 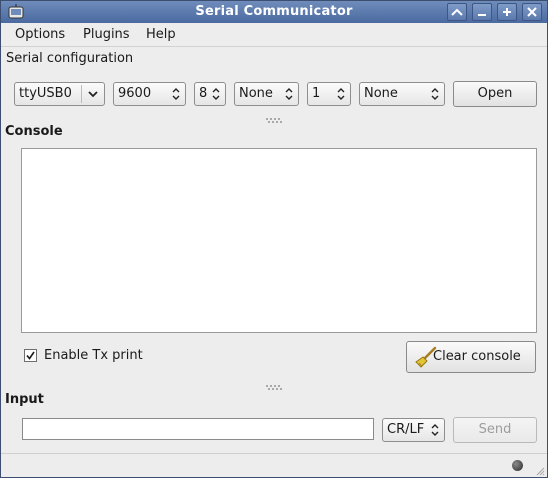 What do you see at coordinates (135, 93) in the screenshot?
I see `baud-rate-value: 9600` at bounding box center [135, 93].